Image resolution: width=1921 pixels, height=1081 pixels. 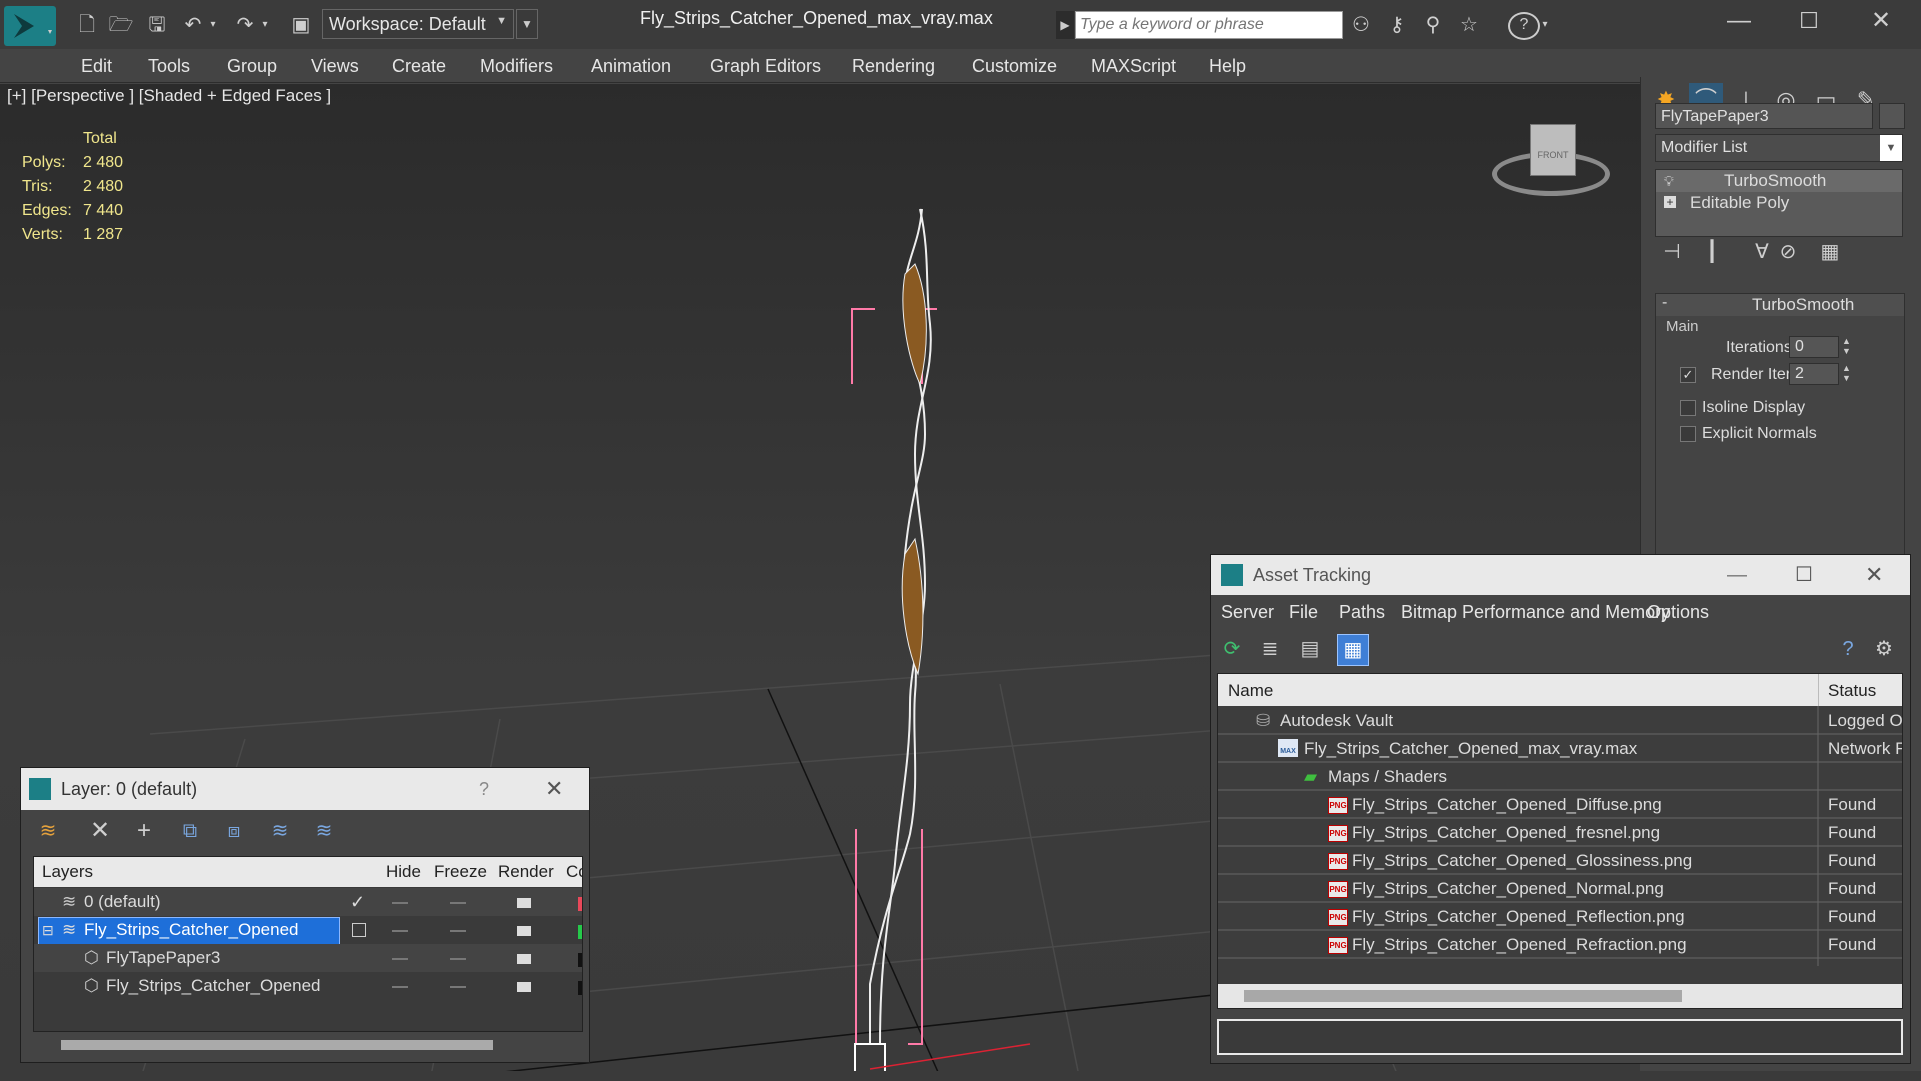 I want to click on fly-strip-model, so click(x=893, y=644).